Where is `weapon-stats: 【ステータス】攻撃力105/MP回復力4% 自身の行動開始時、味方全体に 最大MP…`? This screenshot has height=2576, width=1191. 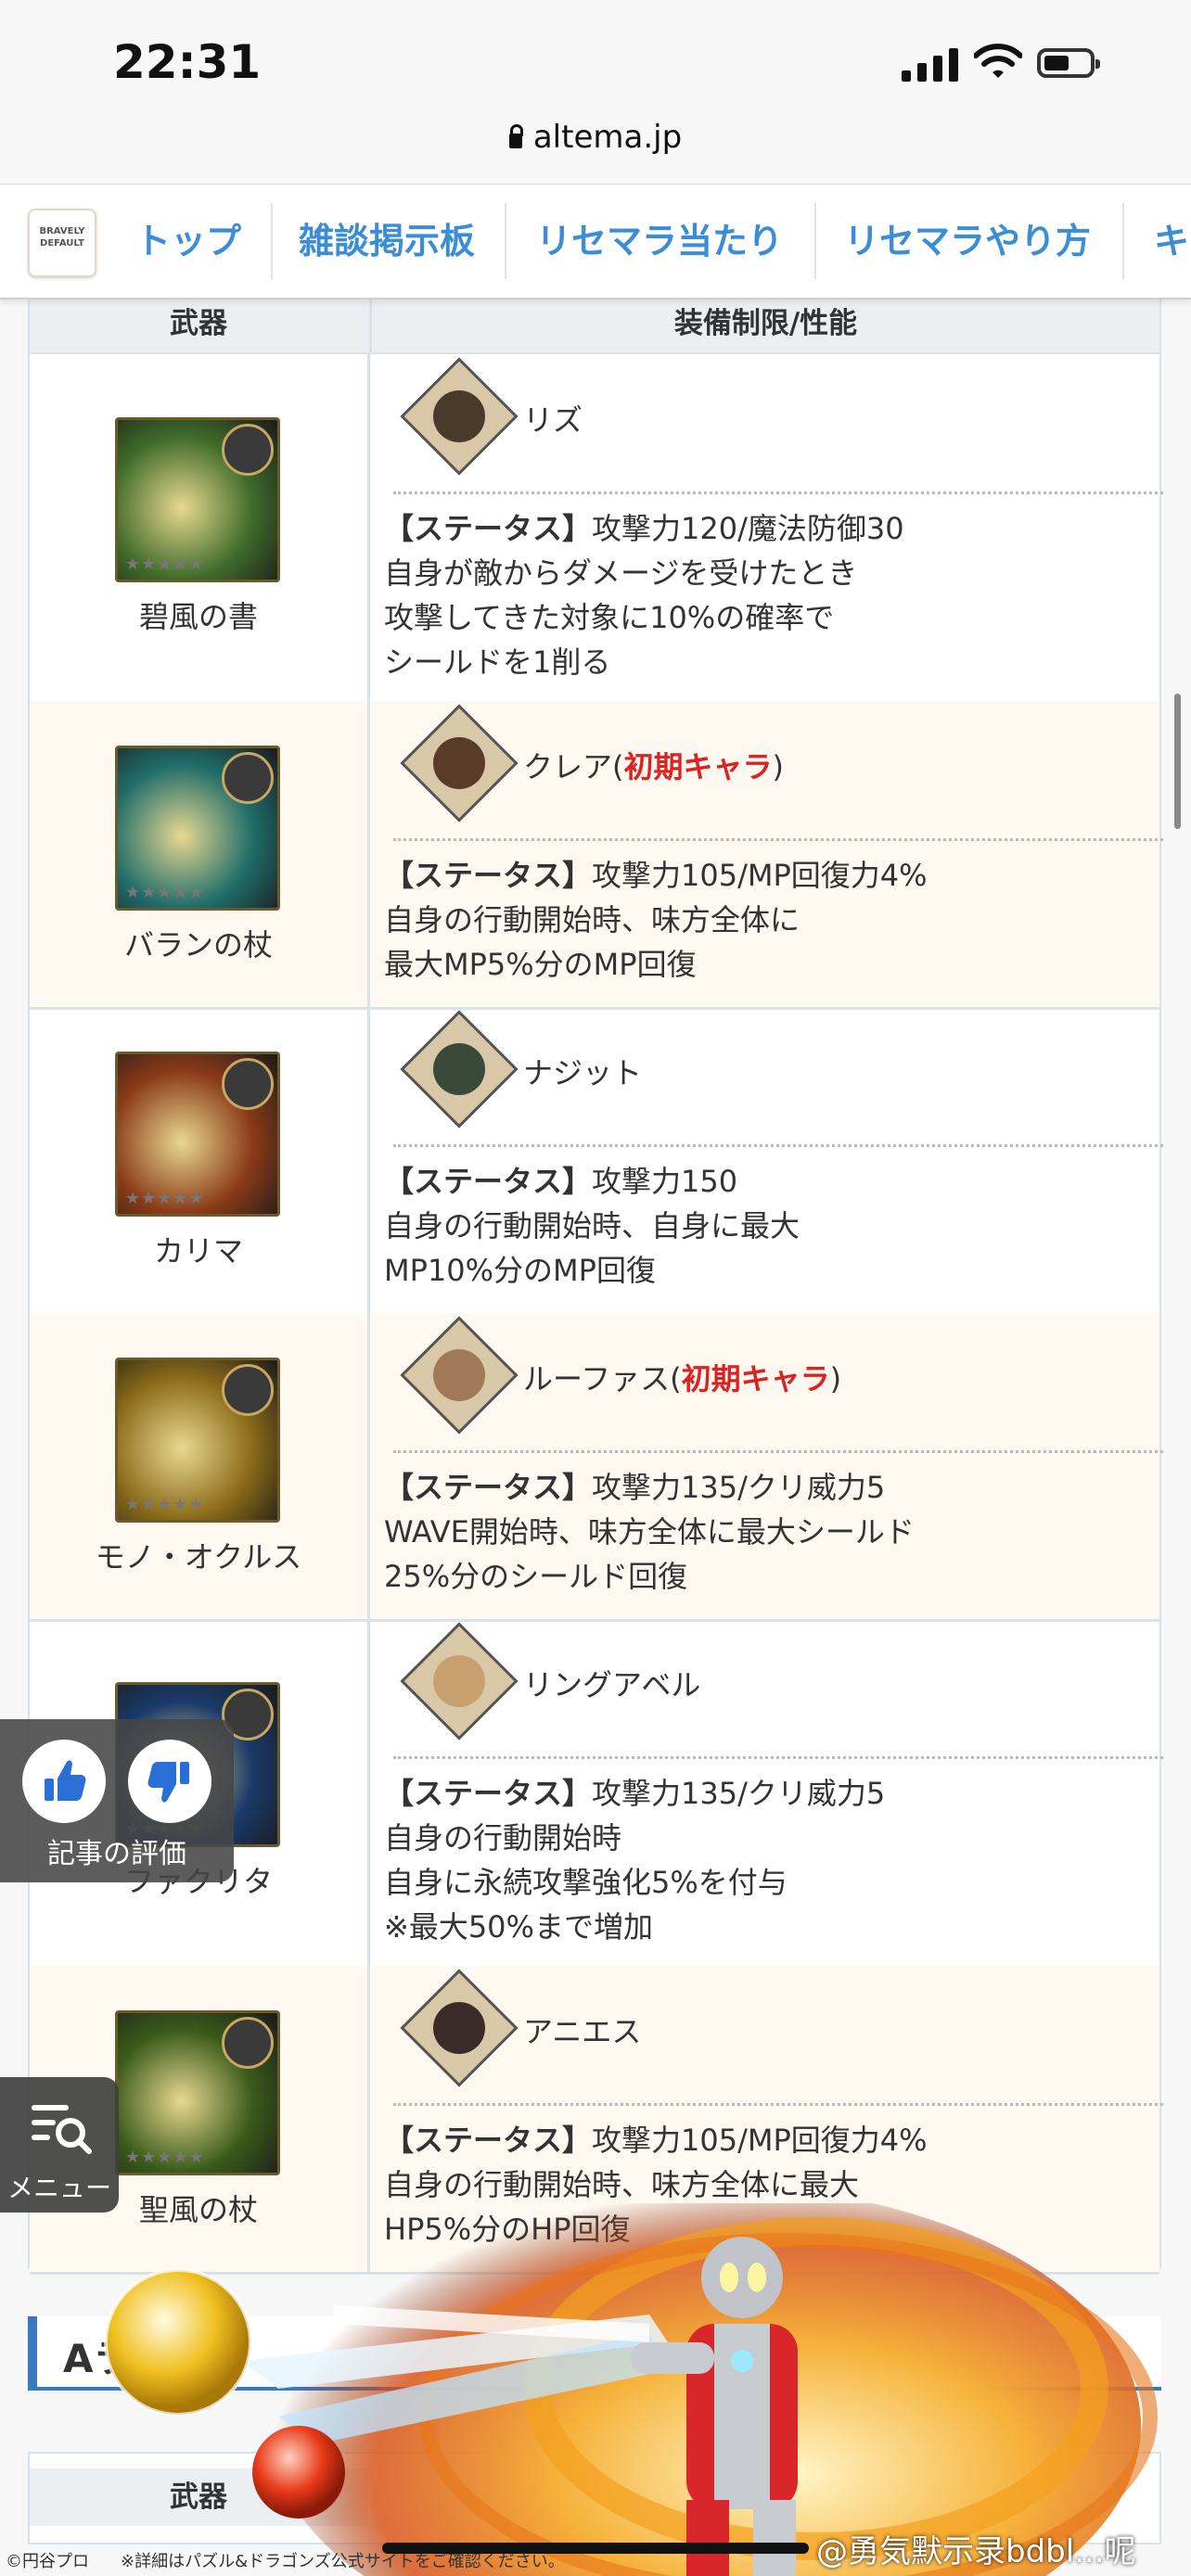
weapon-stats: 【ステータス】攻撃力105/MP回復力4% 自身の行動開始時、味方全体に 最大MP… is located at coordinates (769, 920).